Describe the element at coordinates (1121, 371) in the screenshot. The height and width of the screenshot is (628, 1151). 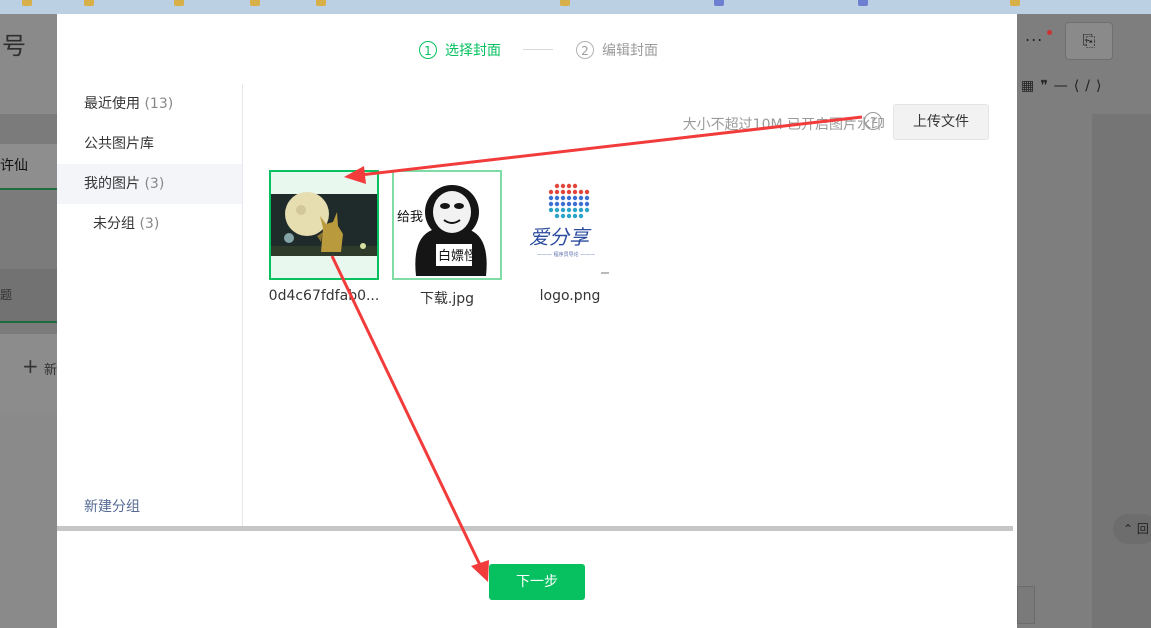
I see `background-panel` at that location.